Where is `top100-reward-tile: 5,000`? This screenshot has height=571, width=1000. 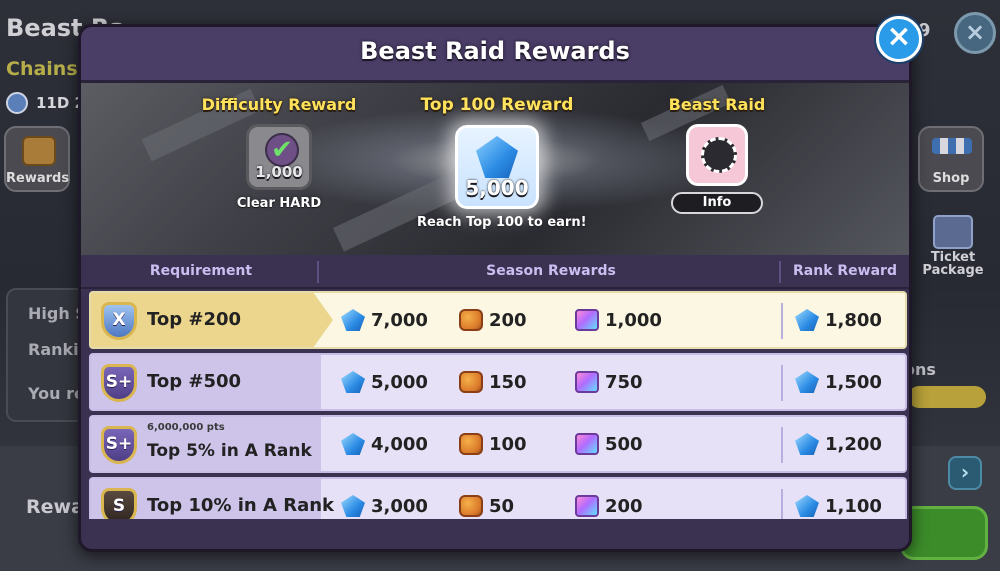
top100-reward-tile: 5,000 is located at coordinates (497, 167).